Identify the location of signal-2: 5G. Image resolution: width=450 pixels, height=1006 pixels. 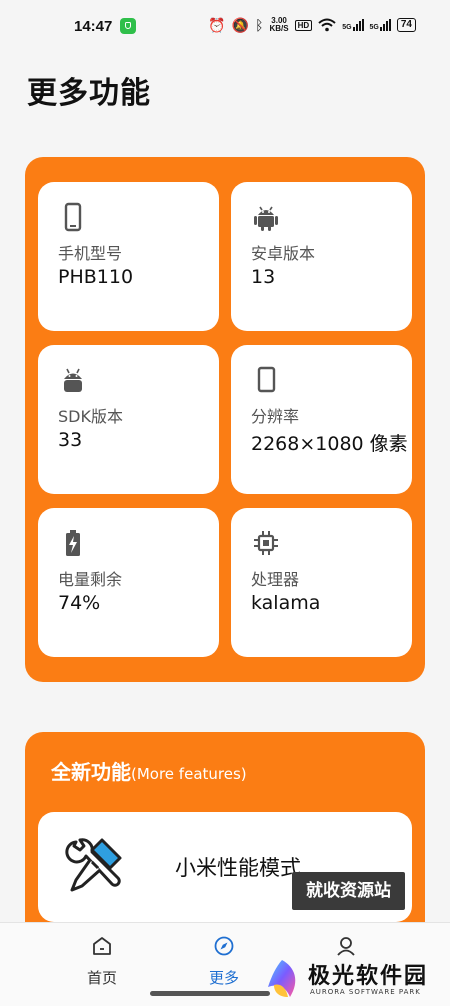
(380, 25).